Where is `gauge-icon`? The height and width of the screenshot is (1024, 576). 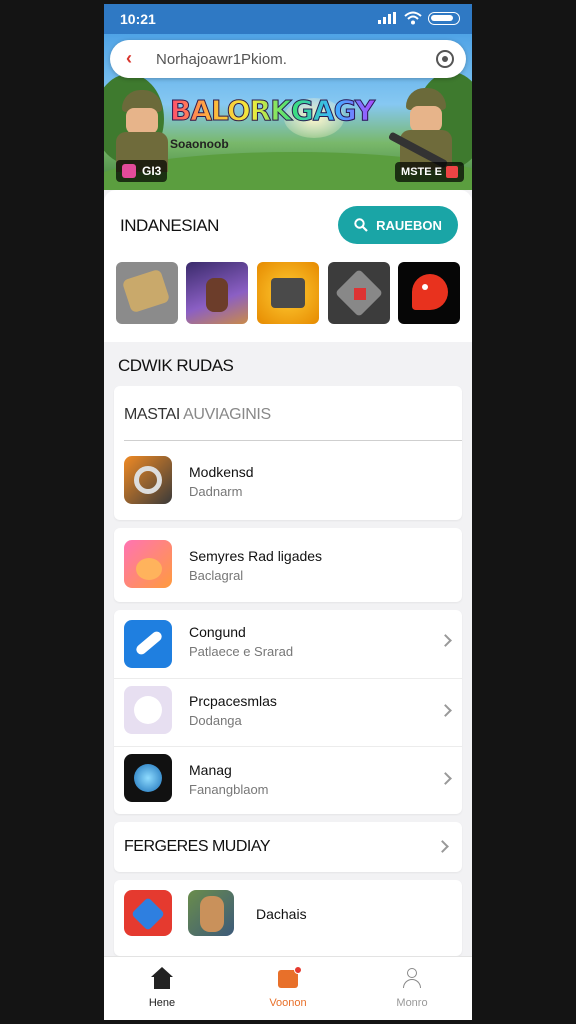
gauge-icon is located at coordinates (148, 480).